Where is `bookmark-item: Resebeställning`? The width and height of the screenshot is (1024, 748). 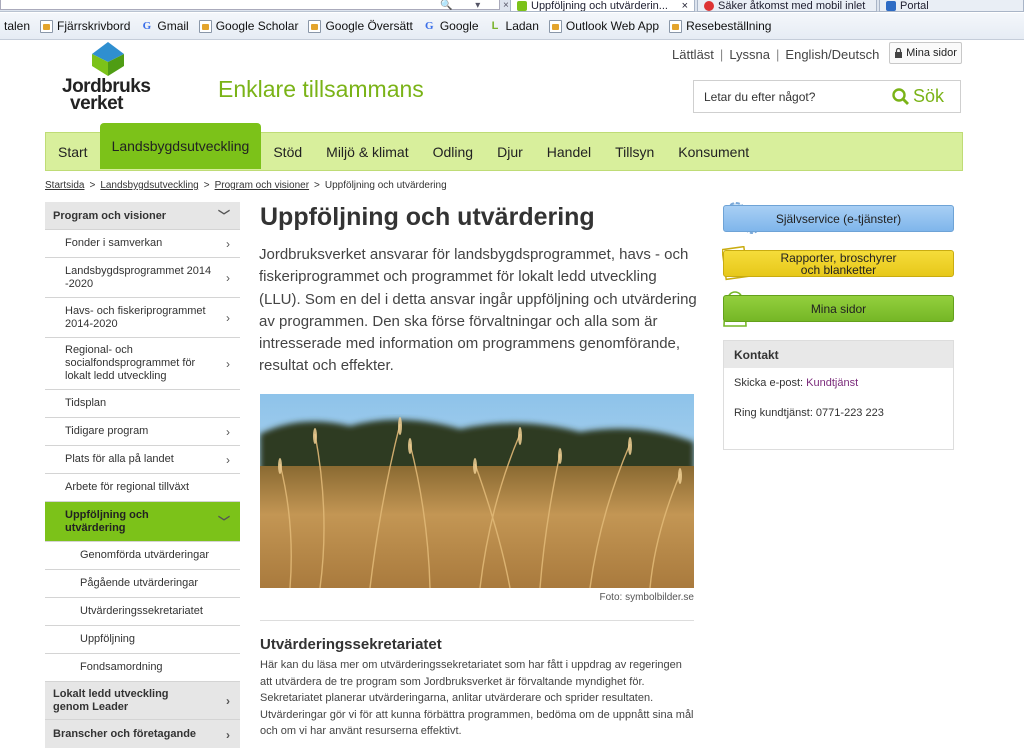 bookmark-item: Resebeställning is located at coordinates (721, 26).